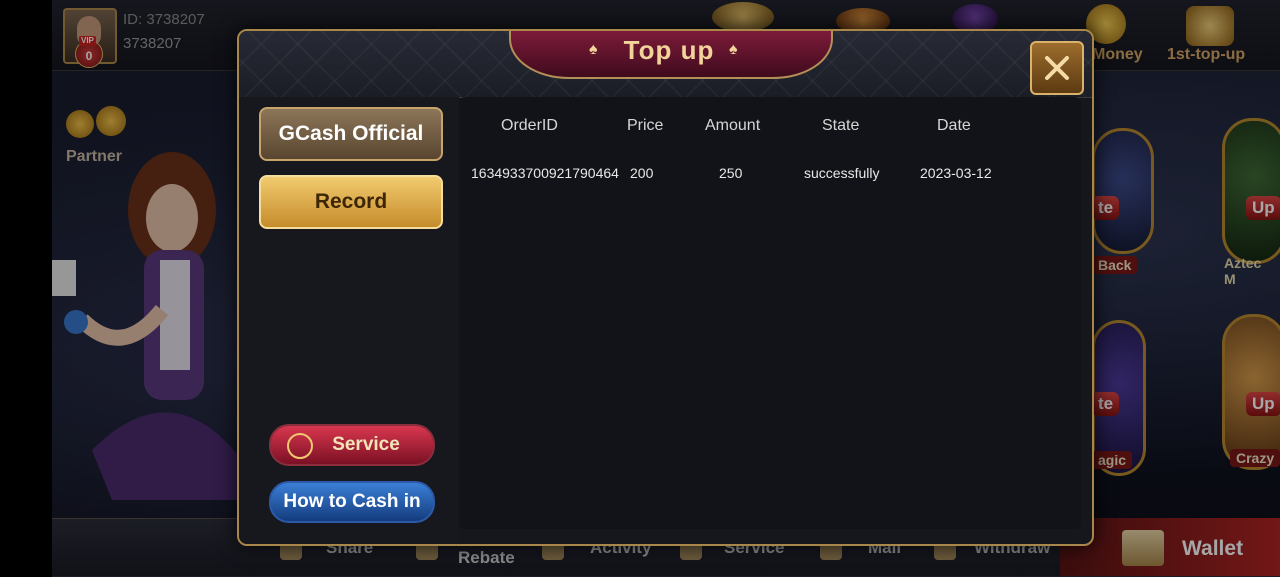 This screenshot has height=577, width=1280. I want to click on header-amount: Amount, so click(733, 125).